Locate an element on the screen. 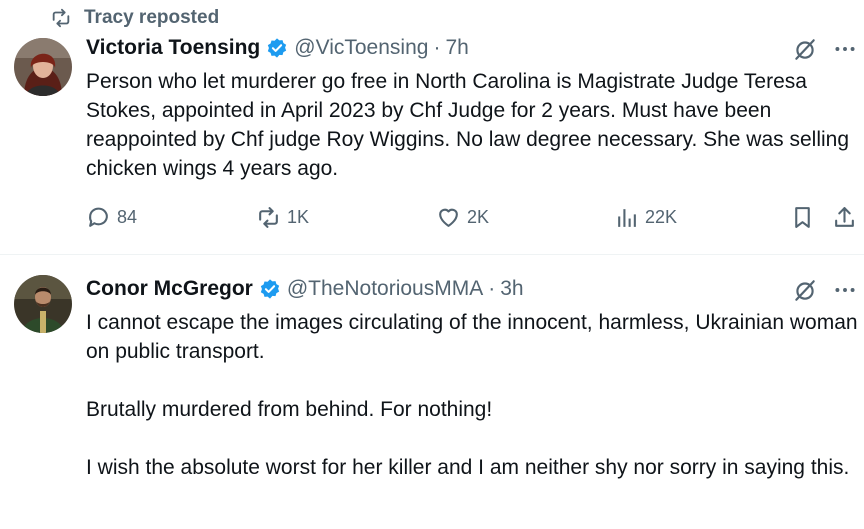 The height and width of the screenshot is (529, 864). like-count: 2K is located at coordinates (478, 217).